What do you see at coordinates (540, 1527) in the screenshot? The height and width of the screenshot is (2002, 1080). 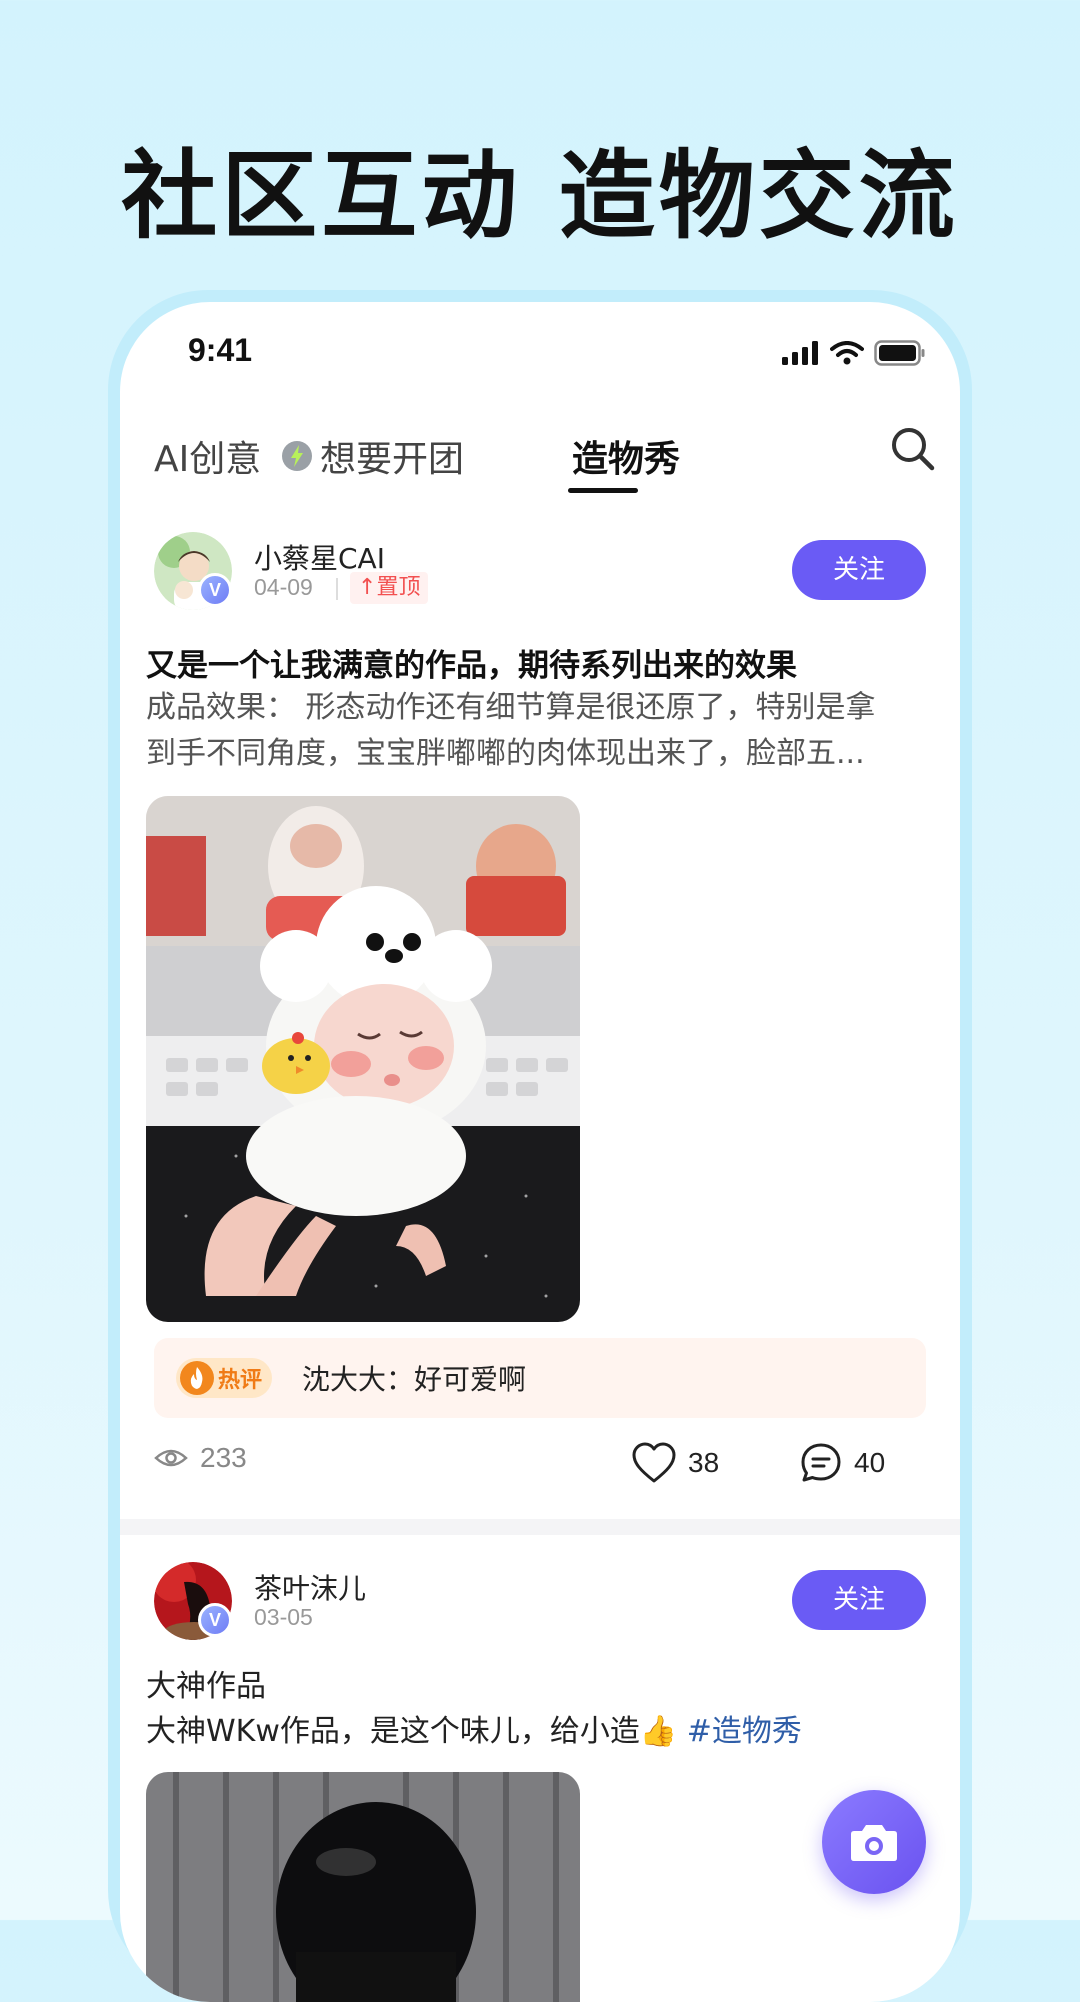 I see `post-divider` at bounding box center [540, 1527].